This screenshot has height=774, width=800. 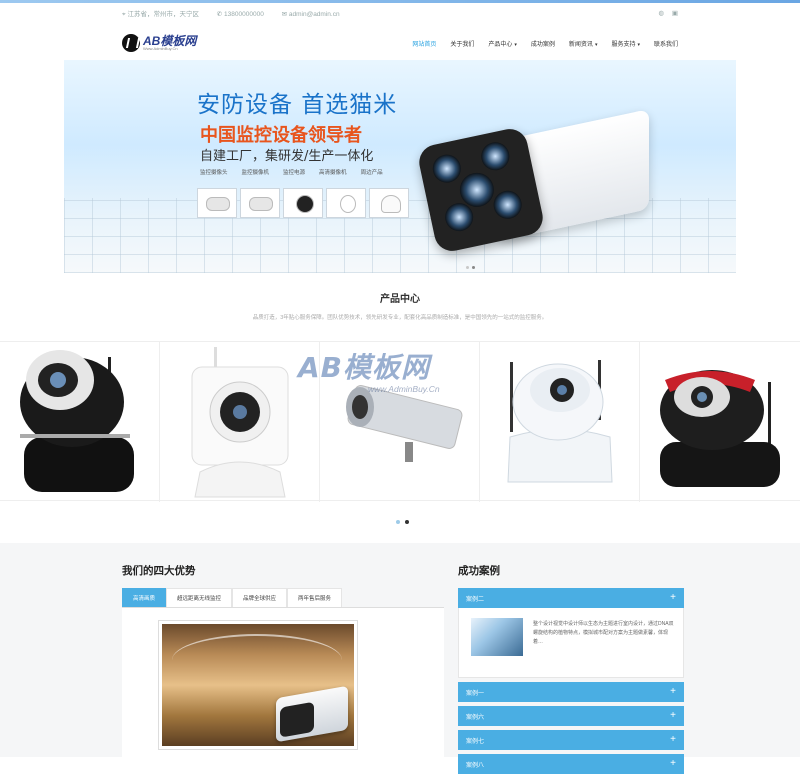 I want to click on case-item-label: 案例六, so click(x=475, y=717).